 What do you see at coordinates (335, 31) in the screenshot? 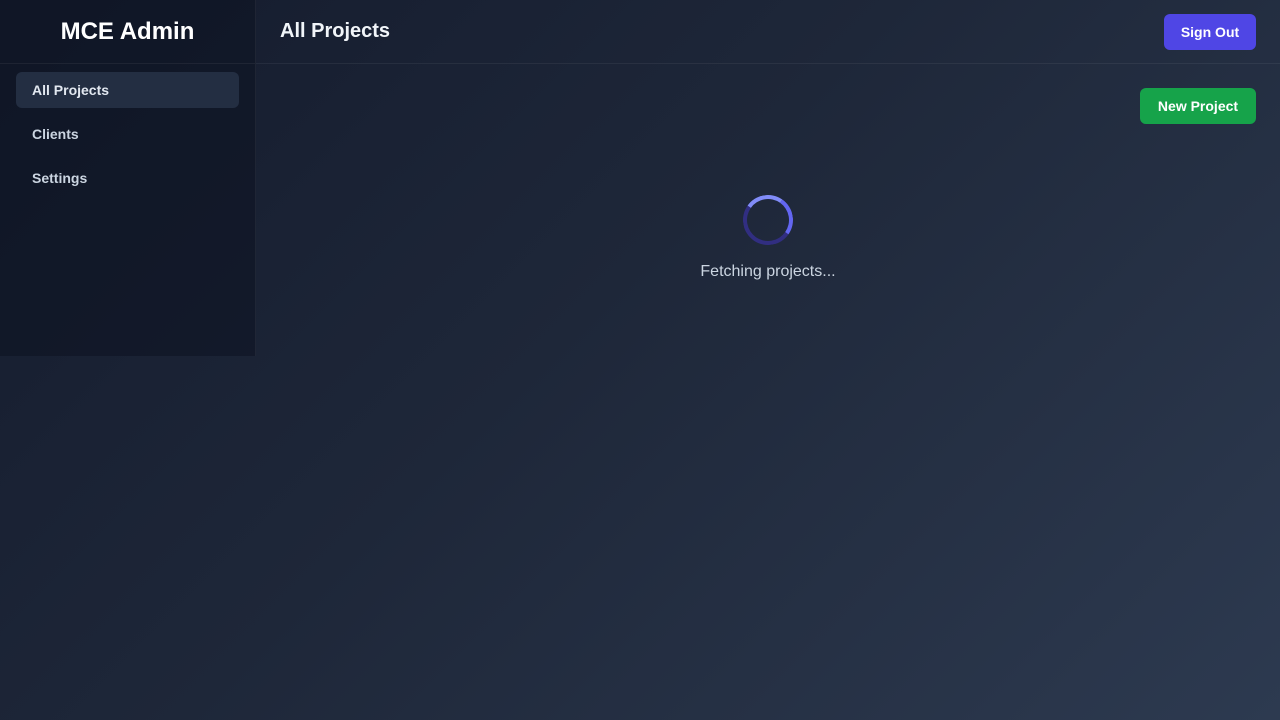
I see `page-title: All Projects` at bounding box center [335, 31].